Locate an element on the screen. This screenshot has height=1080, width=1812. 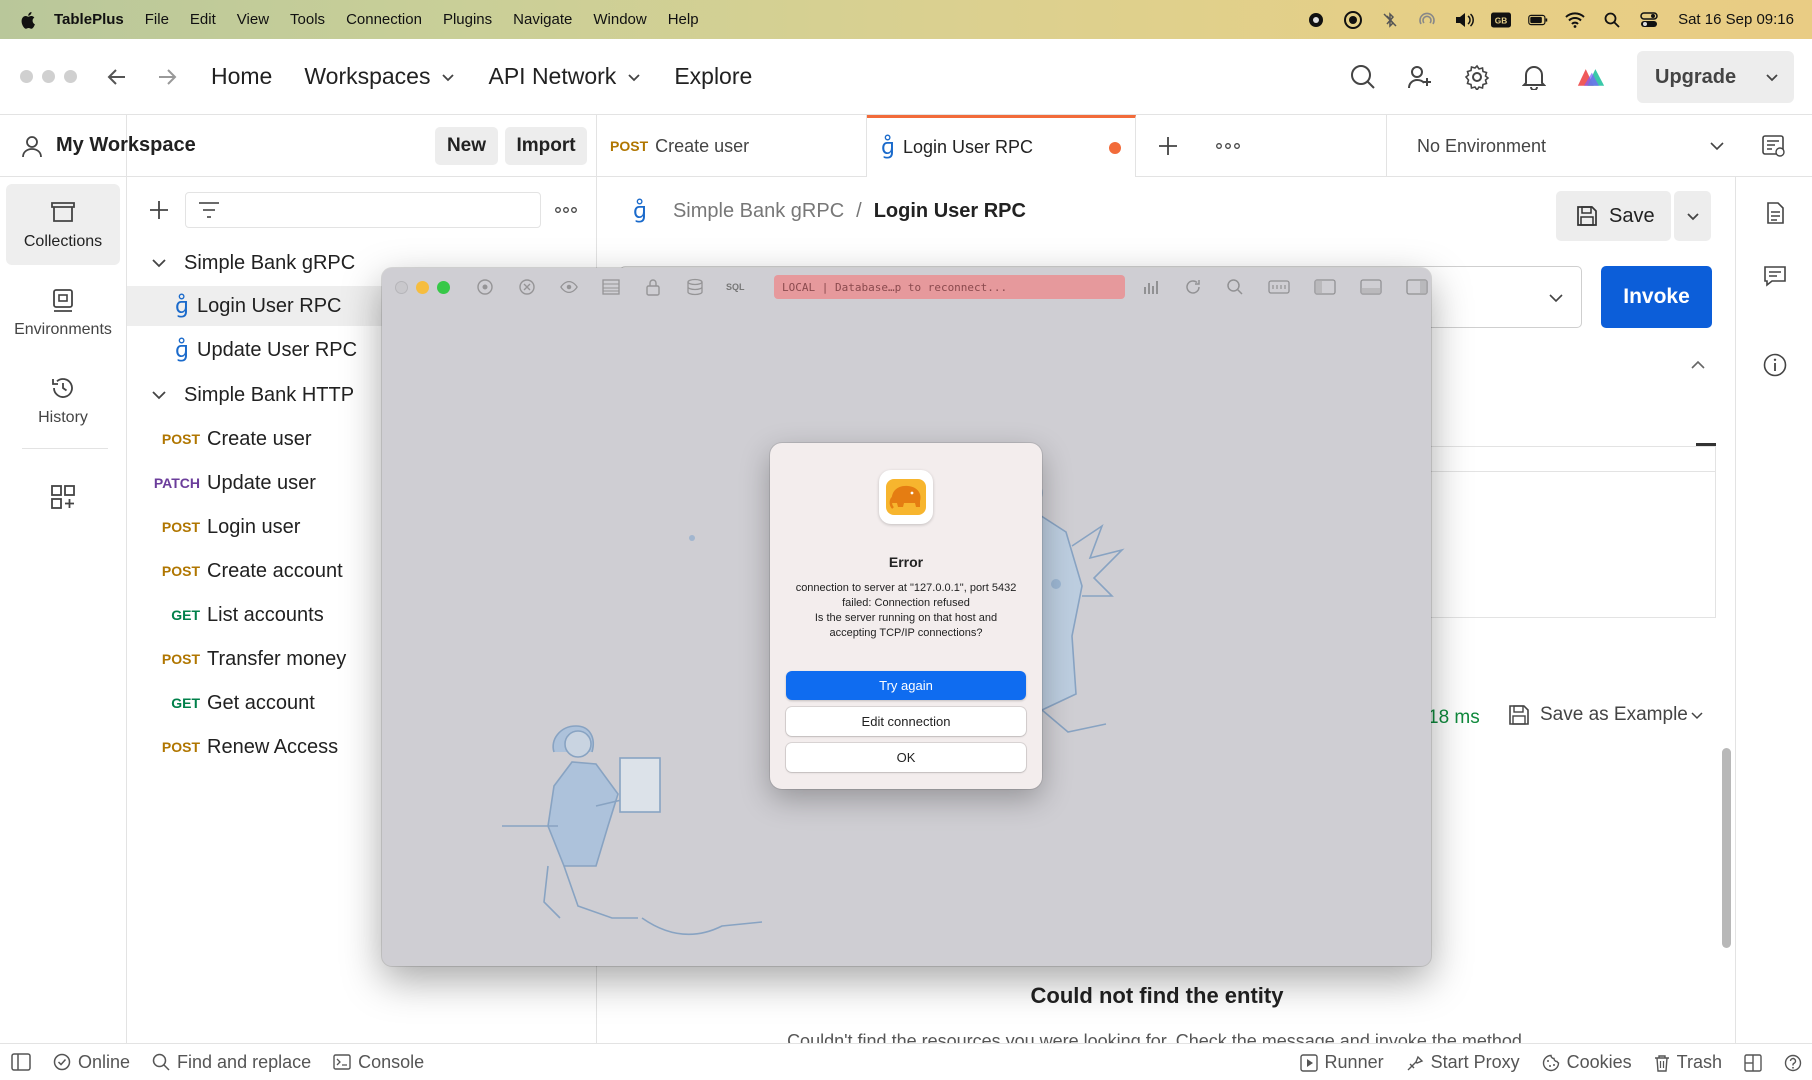
connection-icon is located at coordinates (485, 287).